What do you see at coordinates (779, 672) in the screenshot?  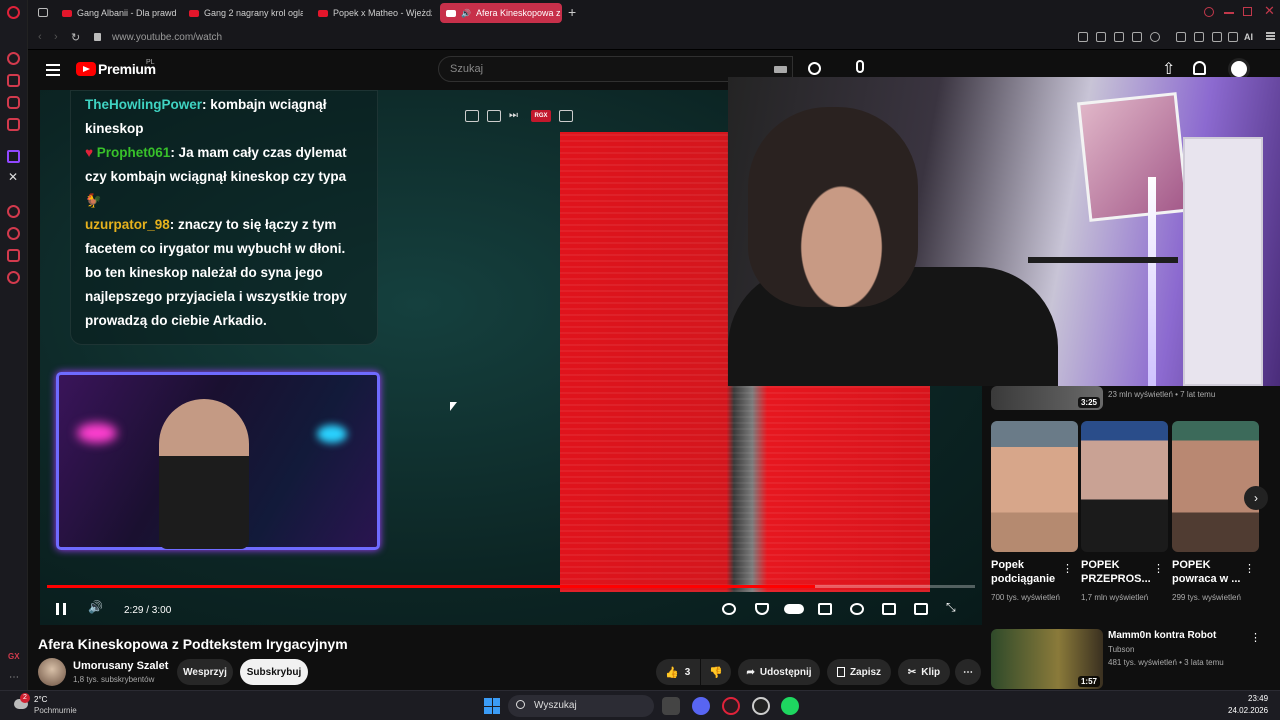 I see `share-button: ➦ Udostępnij` at bounding box center [779, 672].